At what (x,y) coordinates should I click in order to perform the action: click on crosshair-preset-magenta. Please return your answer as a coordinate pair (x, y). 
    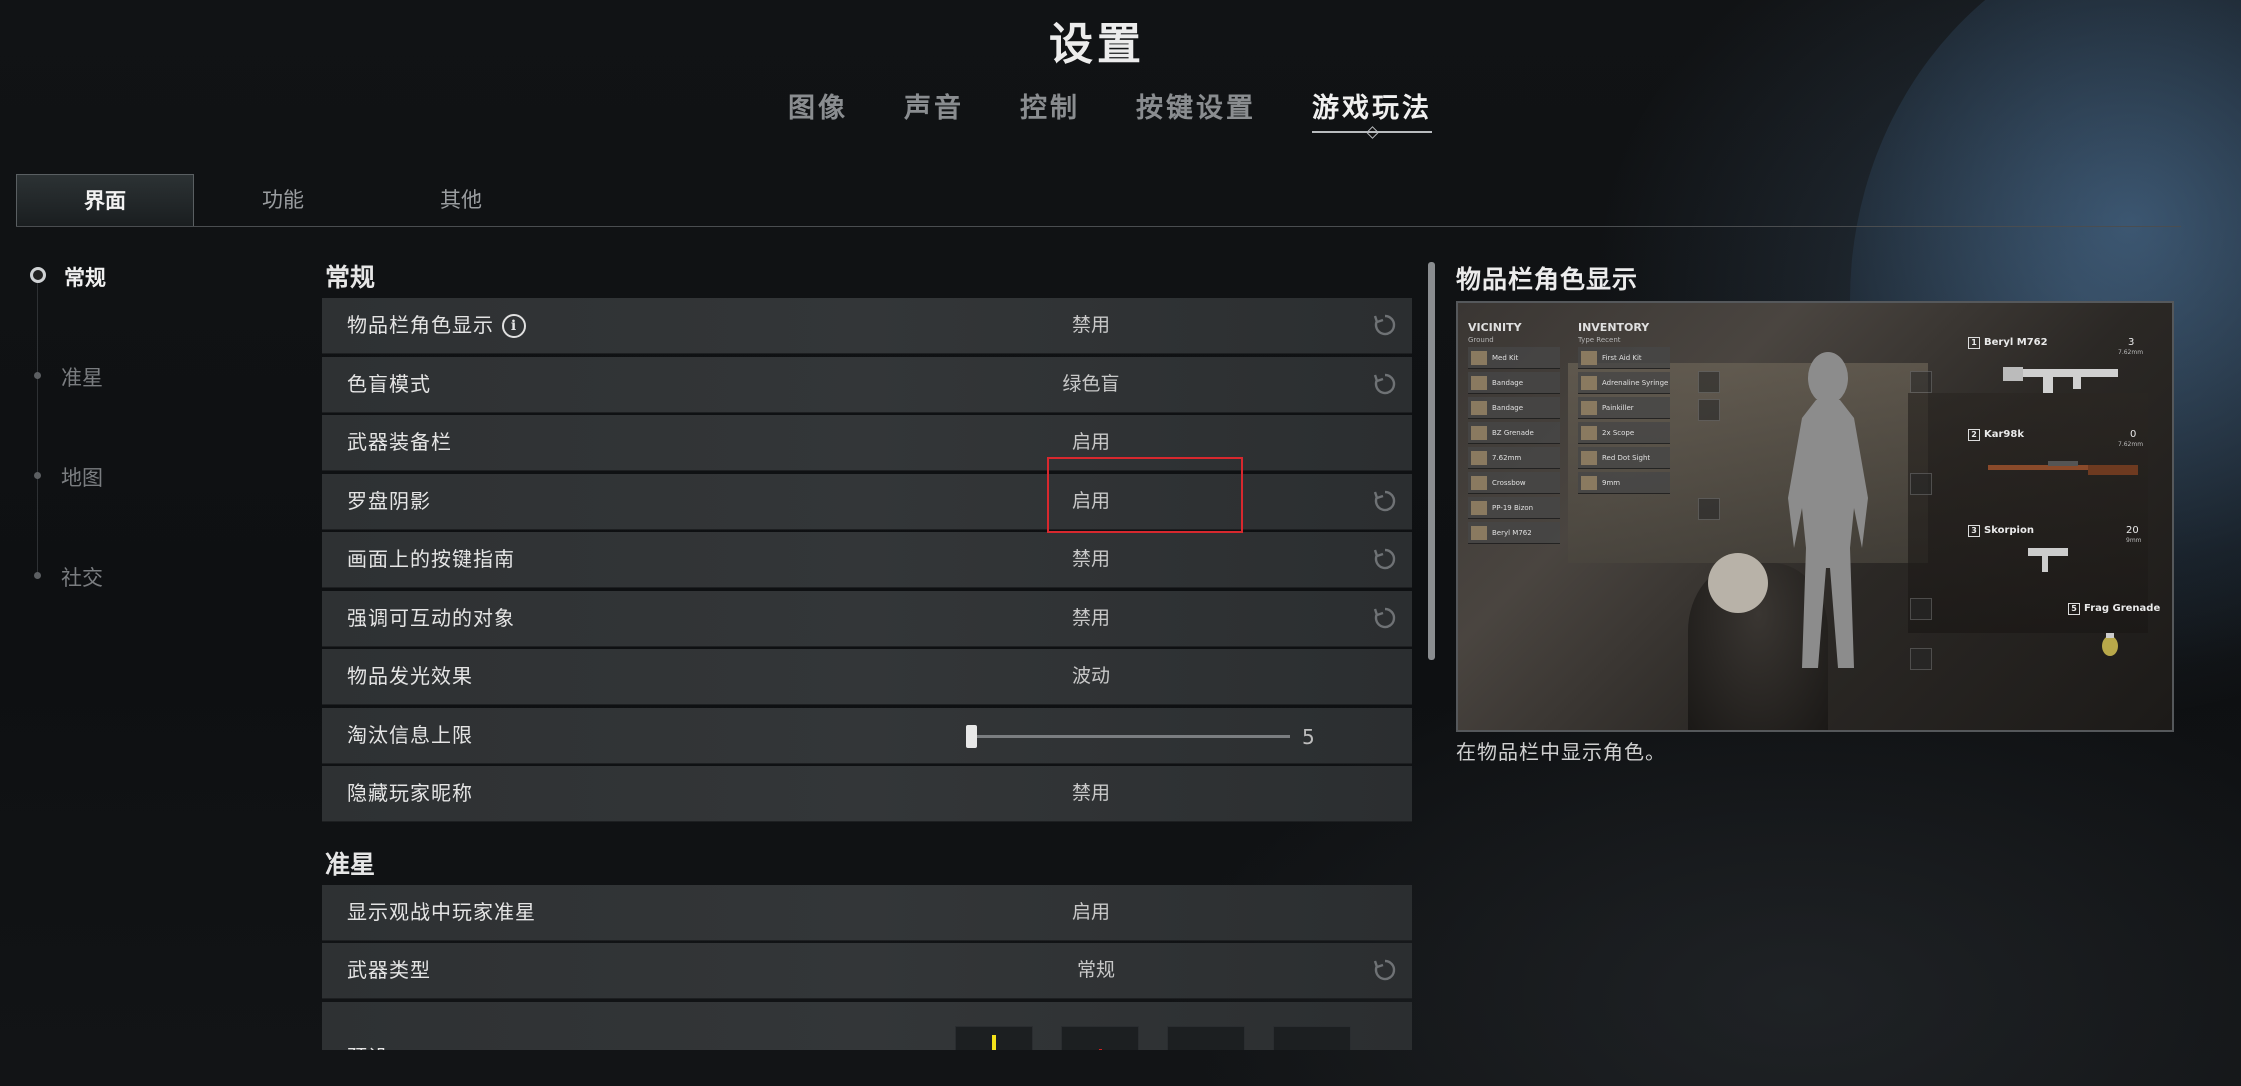
    Looking at the image, I should click on (1312, 1038).